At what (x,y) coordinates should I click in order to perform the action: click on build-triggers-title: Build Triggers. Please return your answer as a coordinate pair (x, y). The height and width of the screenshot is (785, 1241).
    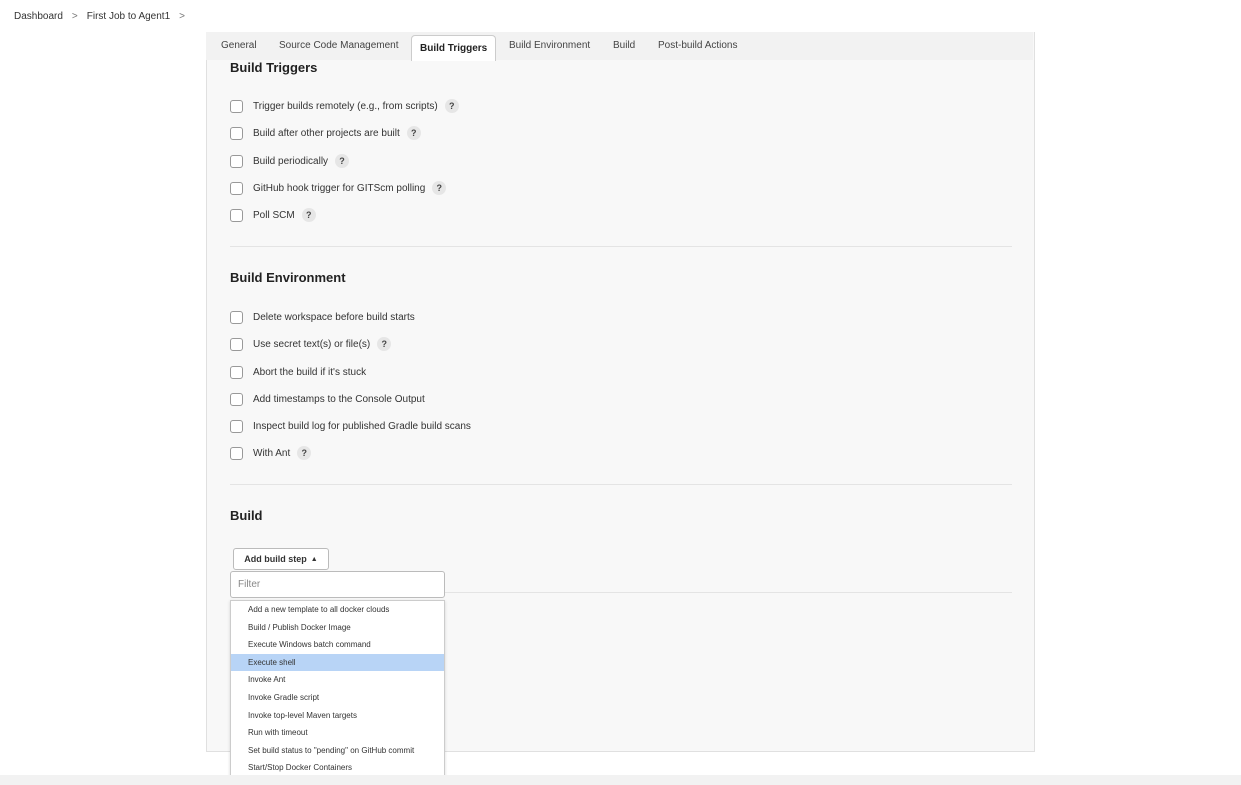
    Looking at the image, I should click on (274, 67).